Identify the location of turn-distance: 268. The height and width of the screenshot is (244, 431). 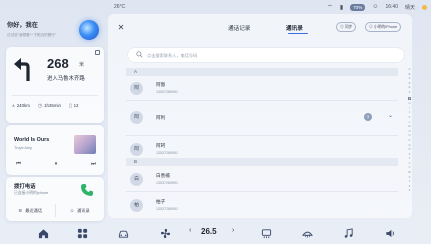
(58, 63).